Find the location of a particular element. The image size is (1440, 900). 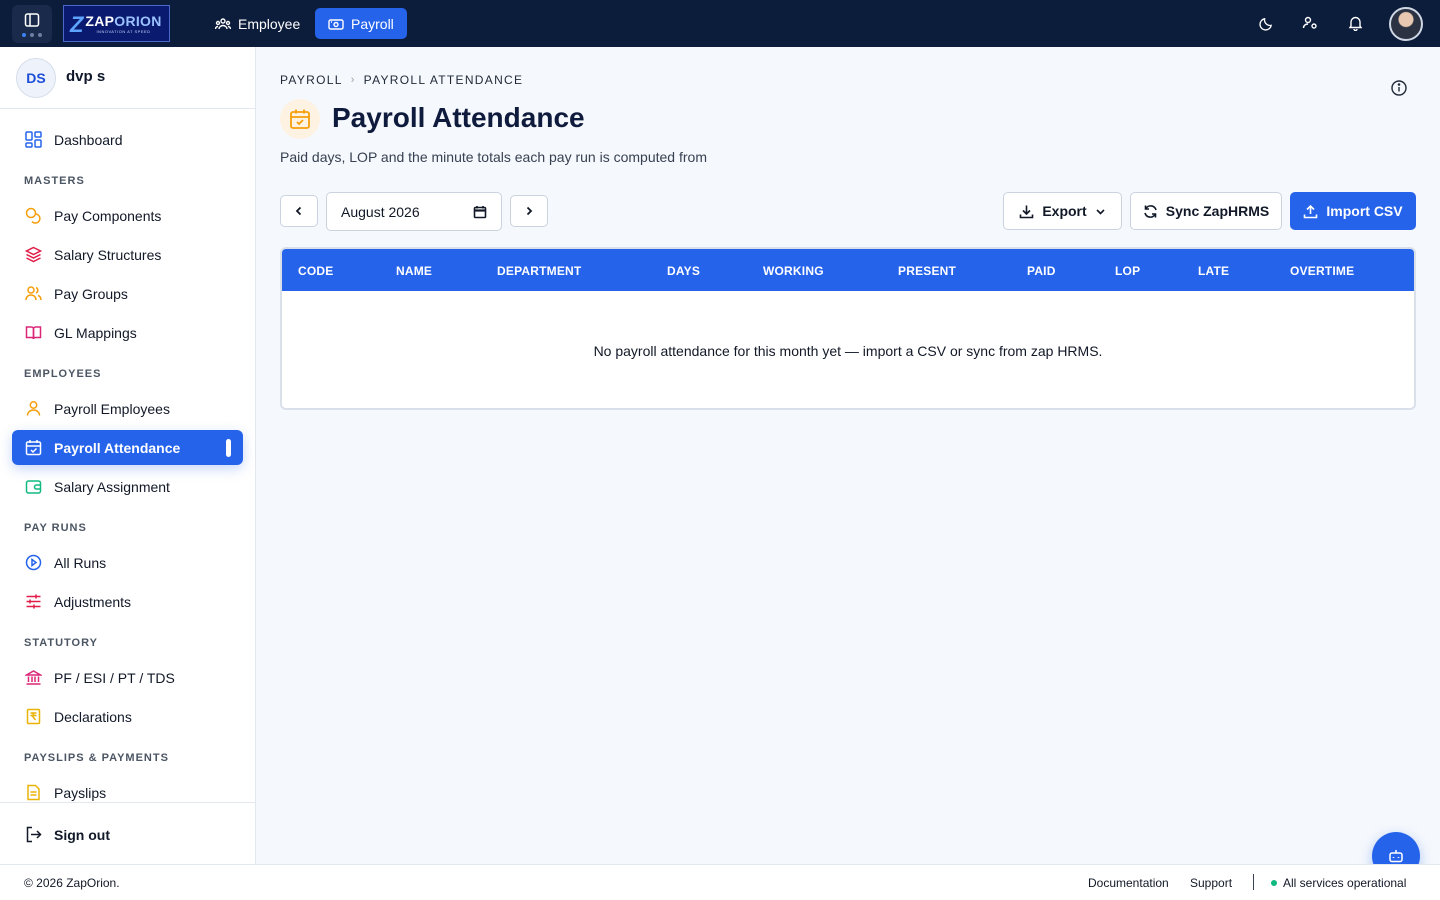

calendar-icon is located at coordinates (480, 212).